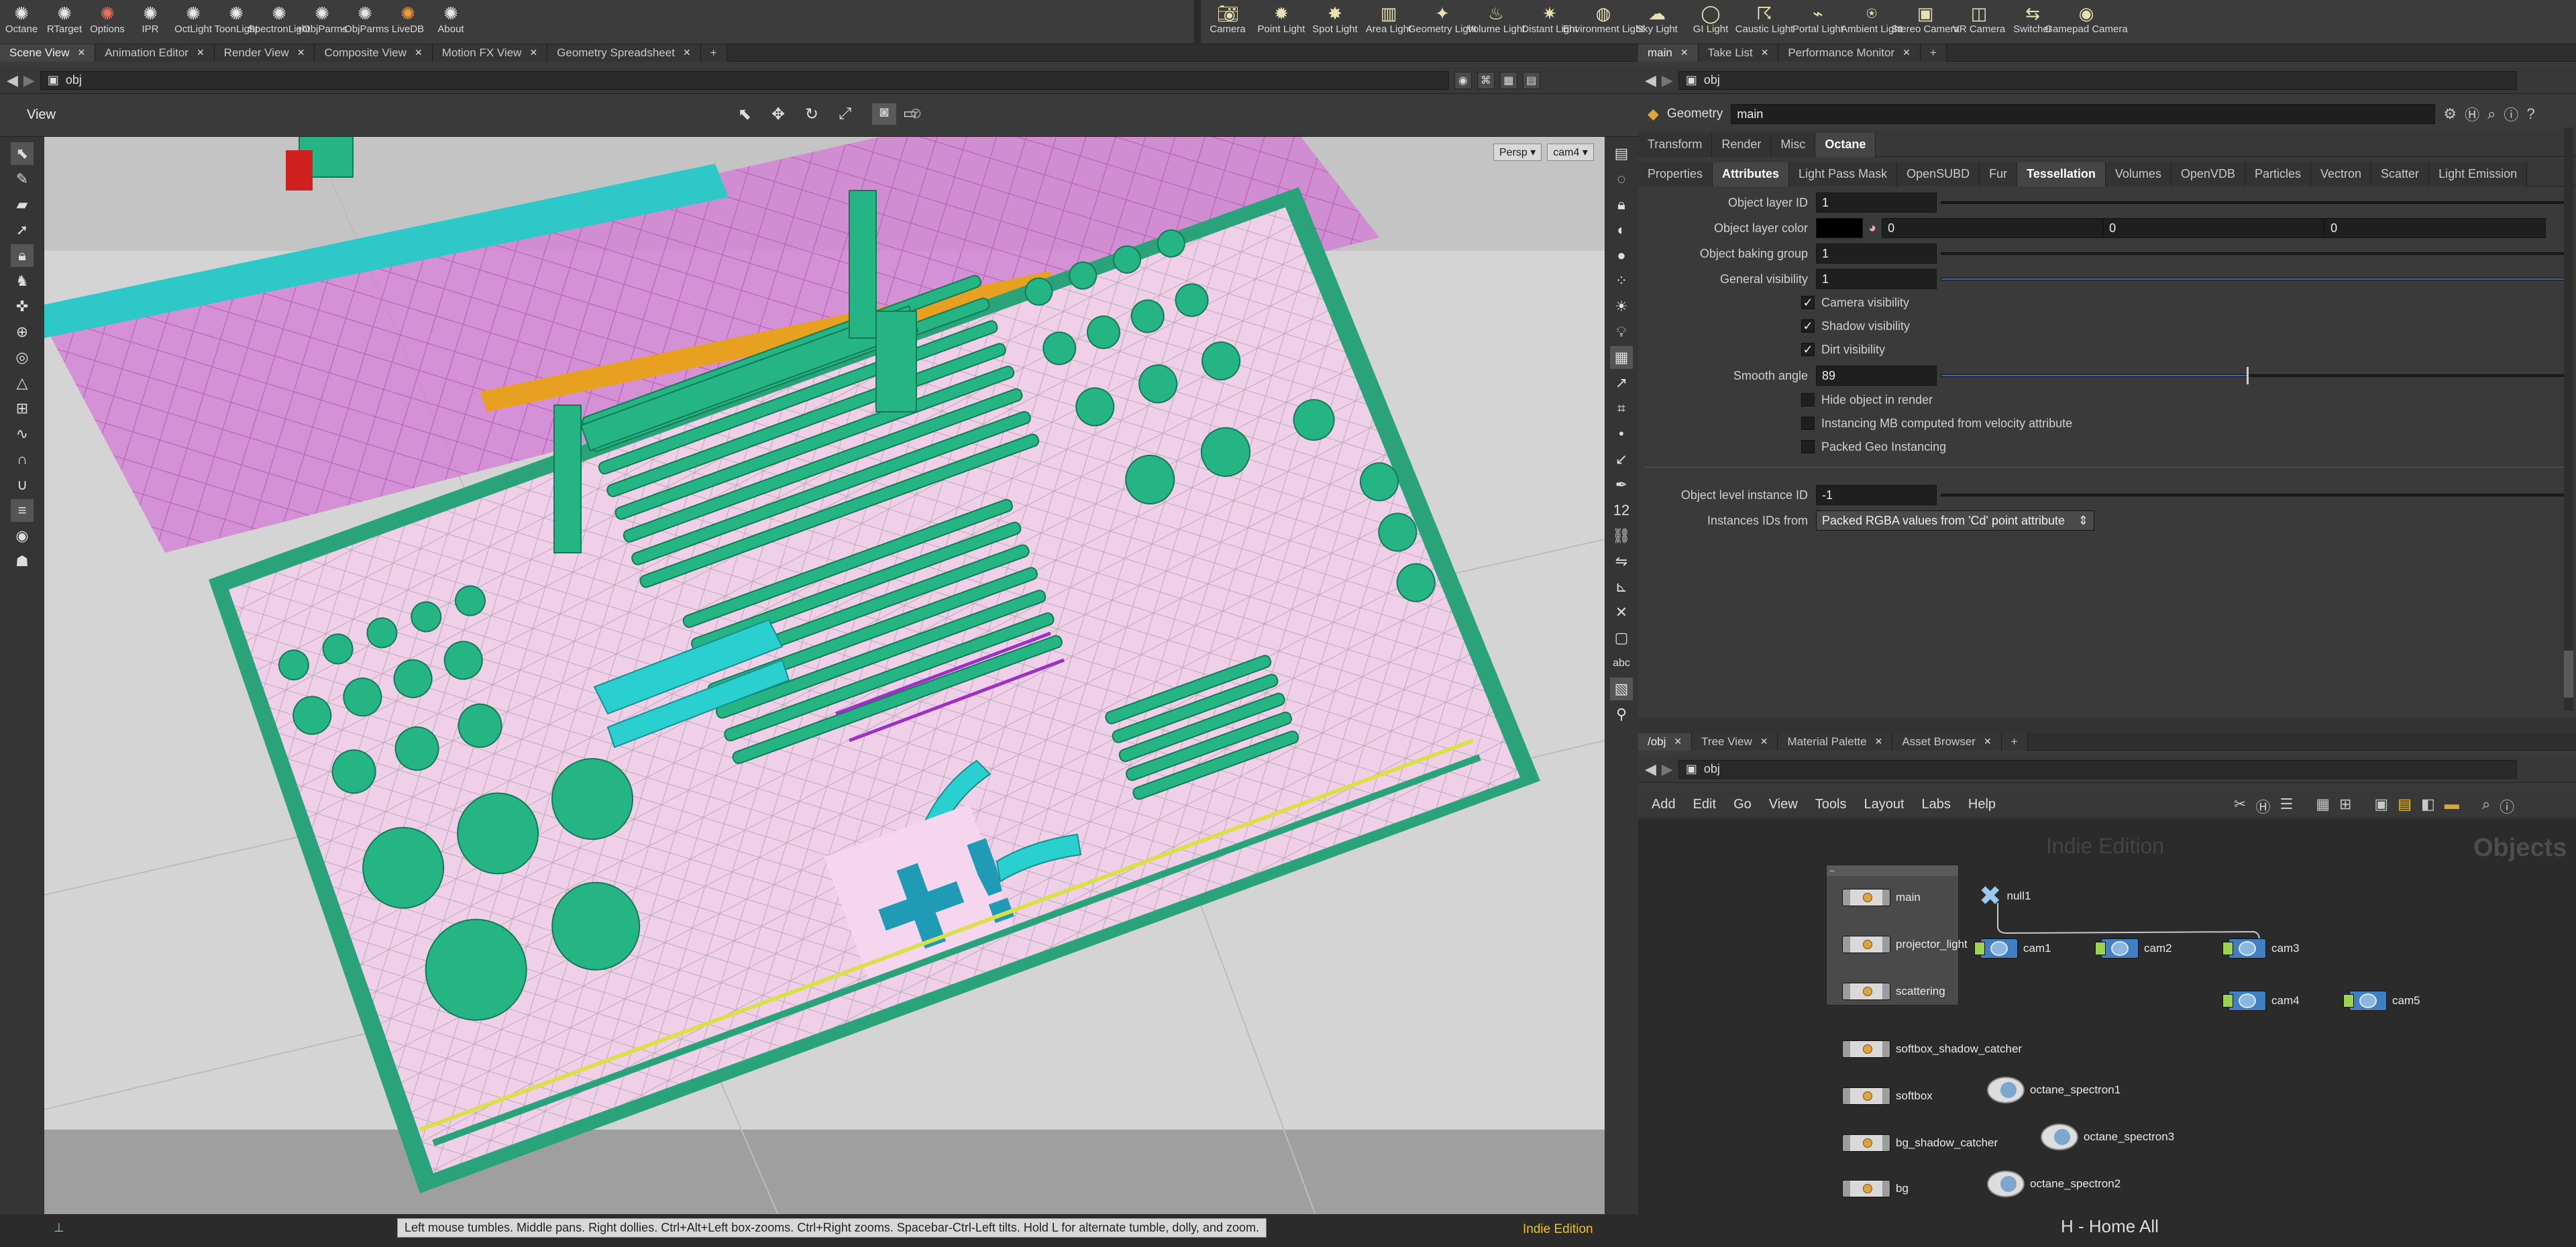  What do you see at coordinates (1227, 21) in the screenshot?
I see `shelf-tool-camera: 📷︎ Camera` at bounding box center [1227, 21].